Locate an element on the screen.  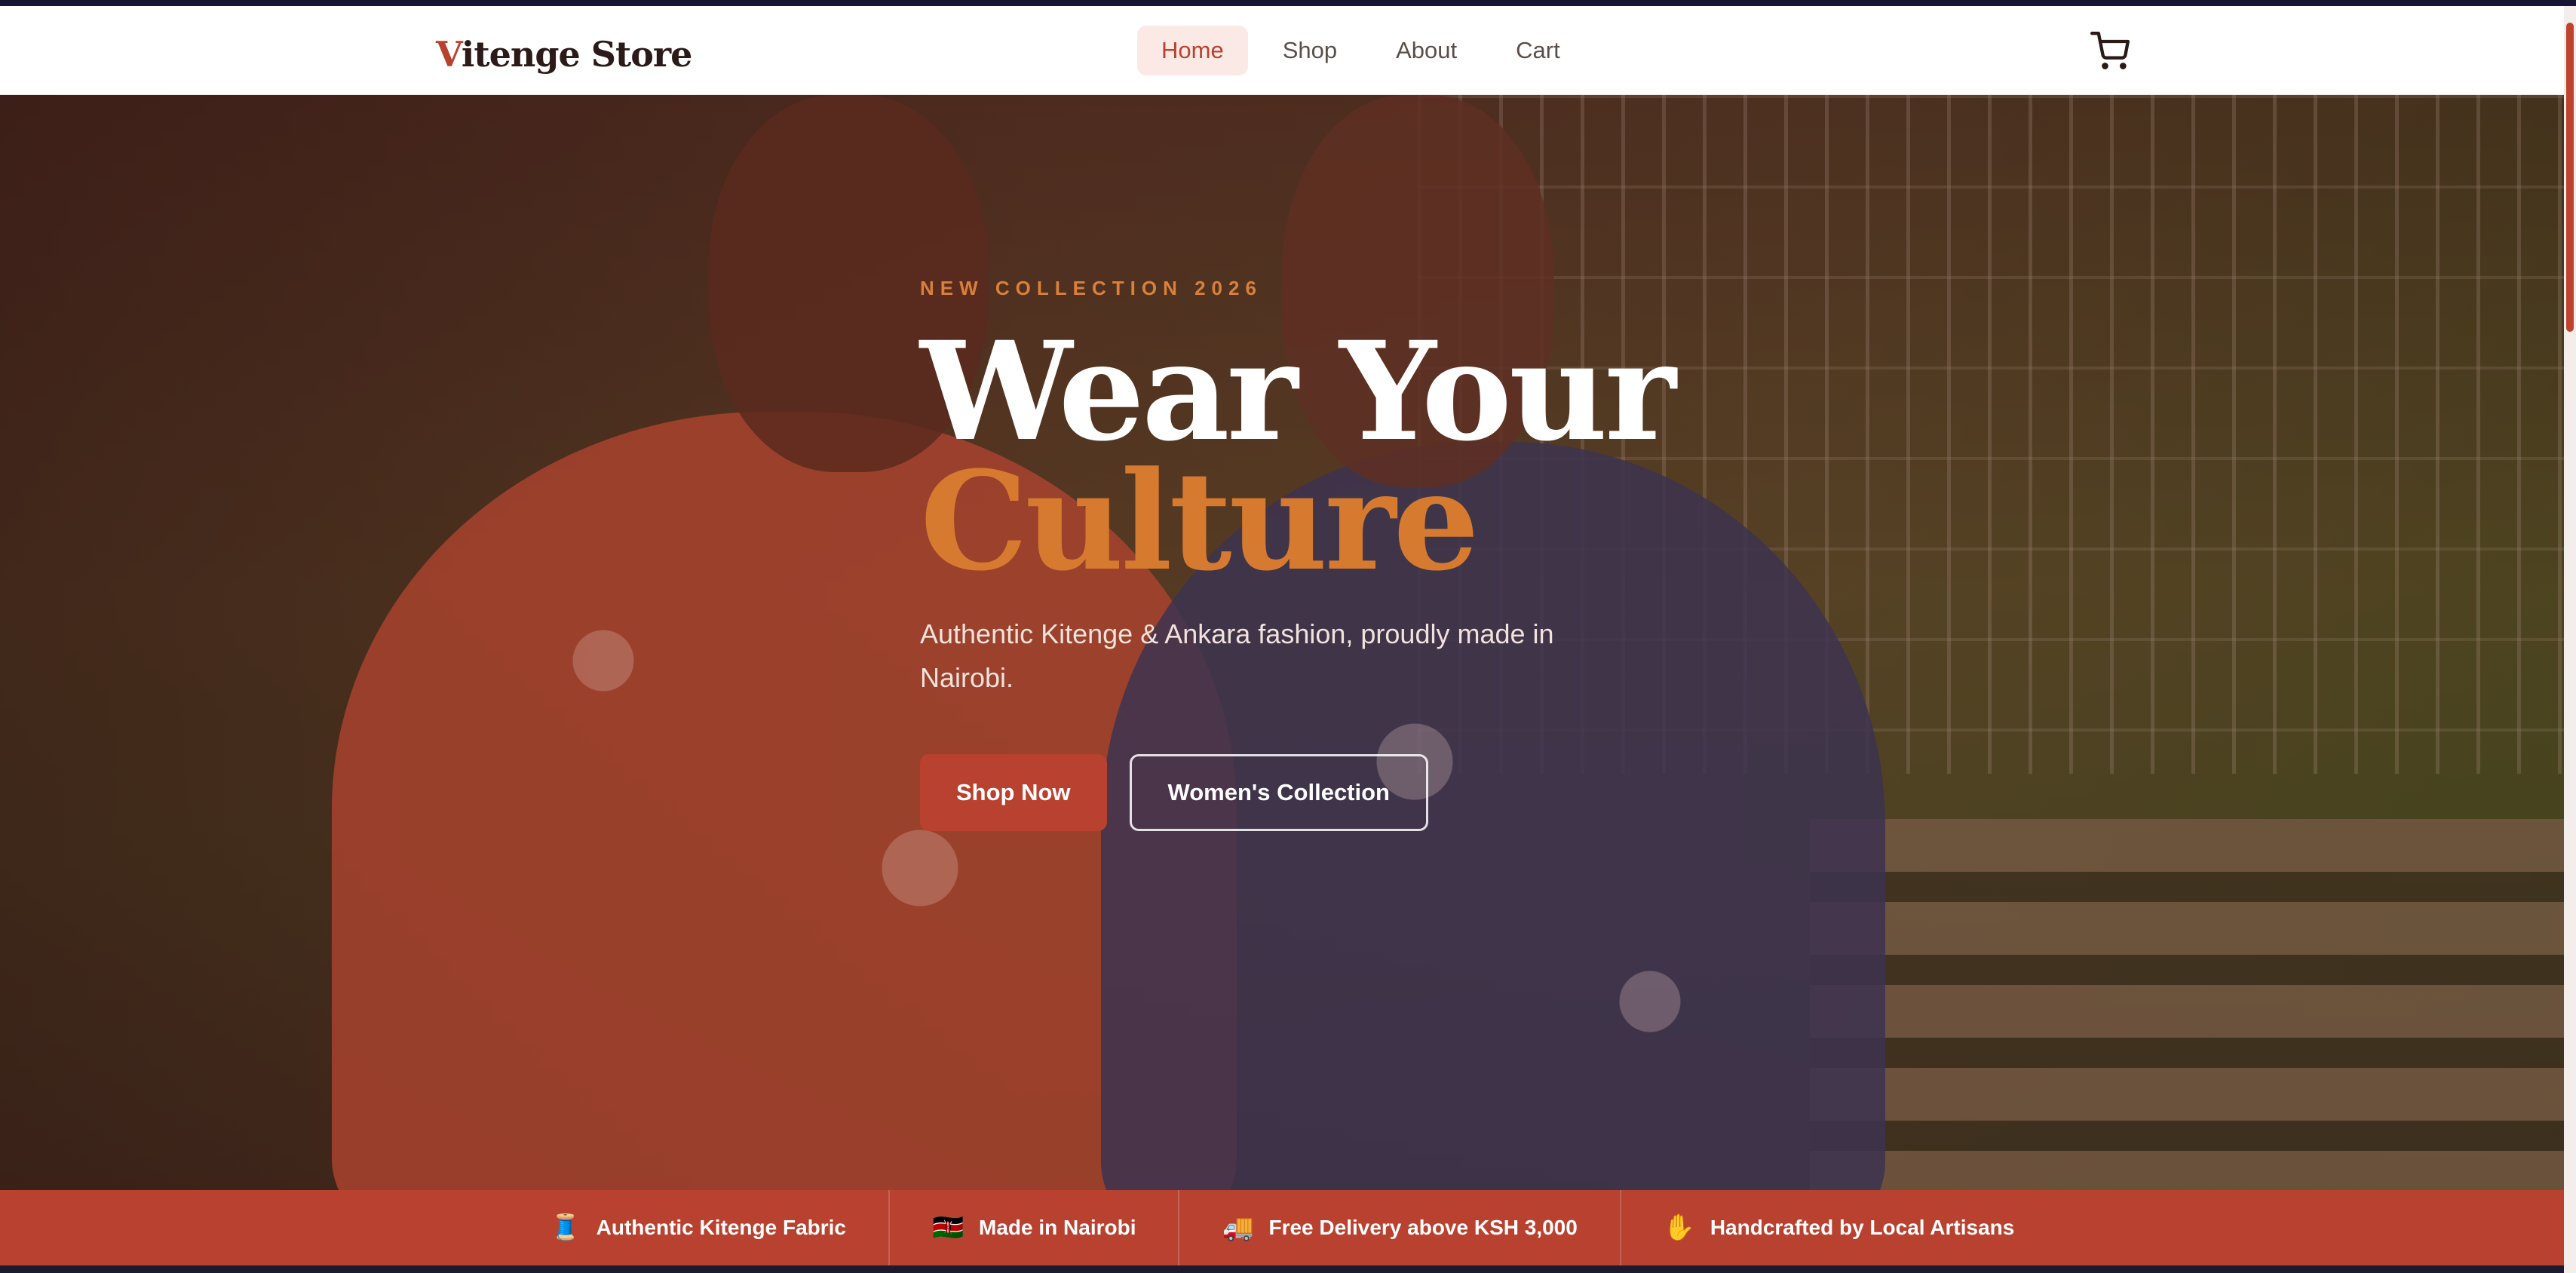
feature-item: 🚚 Free Delivery above KSH 3,000 is located at coordinates (1400, 1227).